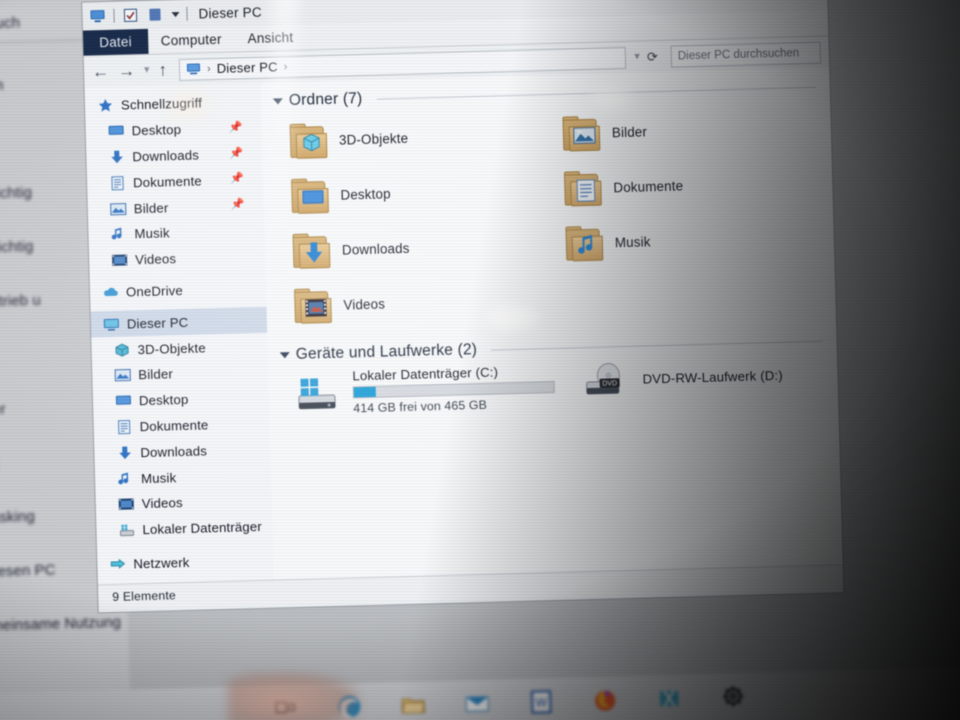  What do you see at coordinates (247, 67) in the screenshot?
I see `breadcrumb-item-dieser-pc: Dieser PC` at bounding box center [247, 67].